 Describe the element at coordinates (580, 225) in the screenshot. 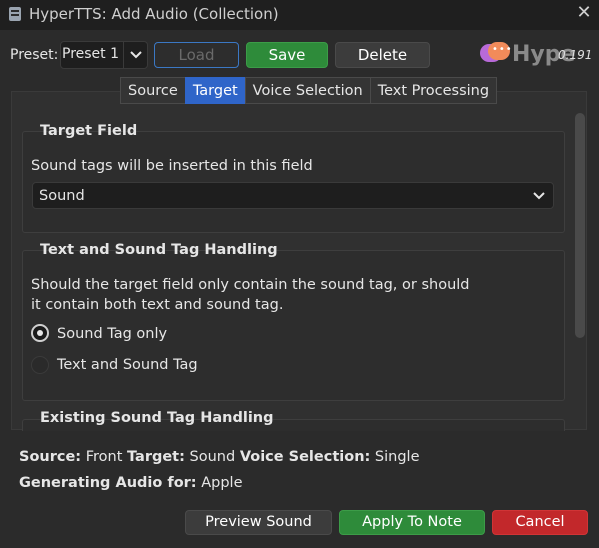

I see `scrollbar-thumb` at that location.